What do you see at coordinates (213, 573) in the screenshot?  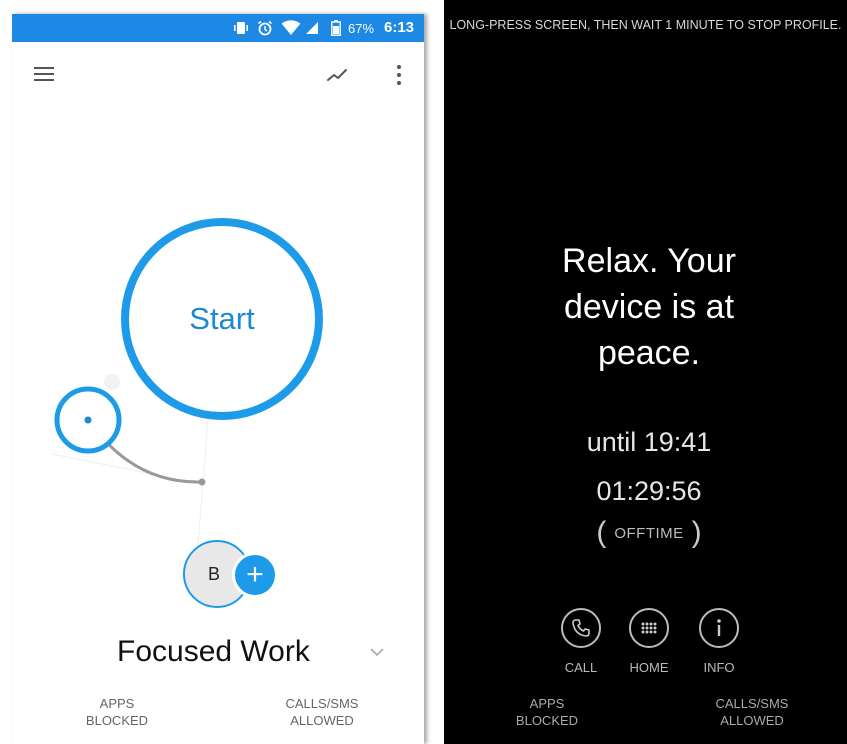 I see `avatar-letter: B` at bounding box center [213, 573].